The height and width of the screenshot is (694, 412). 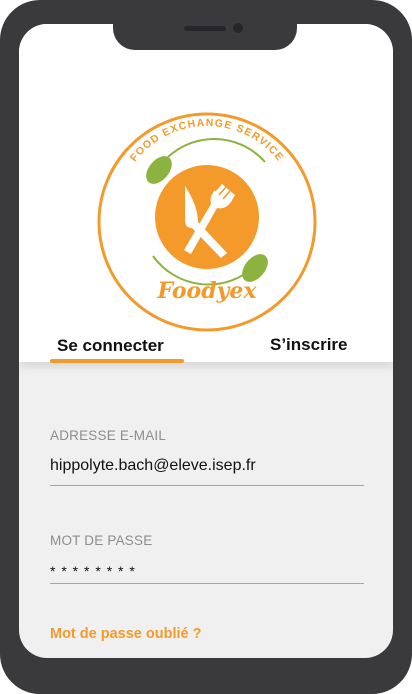 I want to click on logo-arc-text: FOOD EXCHANGE SERVICE, so click(x=207, y=140).